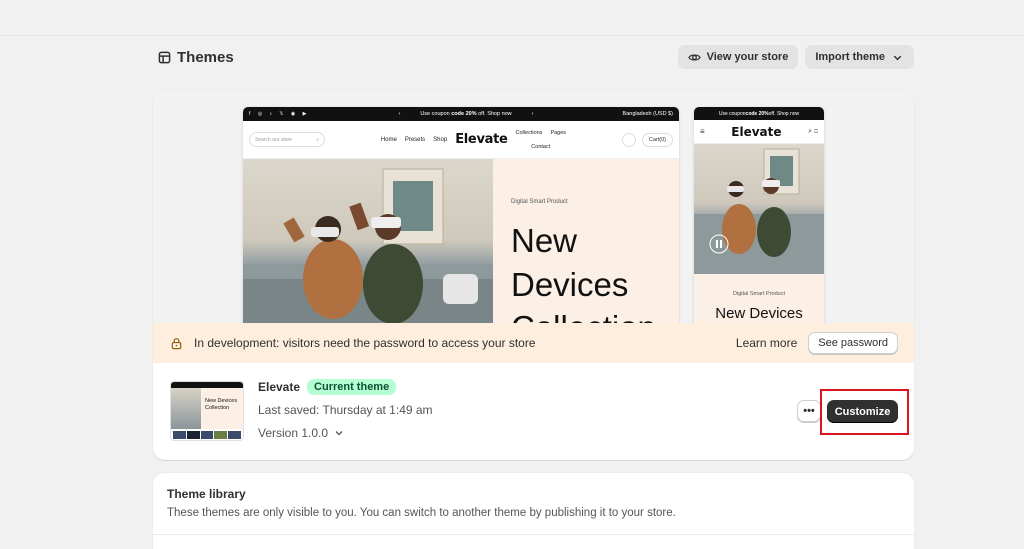  What do you see at coordinates (368, 245) in the screenshot?
I see `vr-scene-illustration` at bounding box center [368, 245].